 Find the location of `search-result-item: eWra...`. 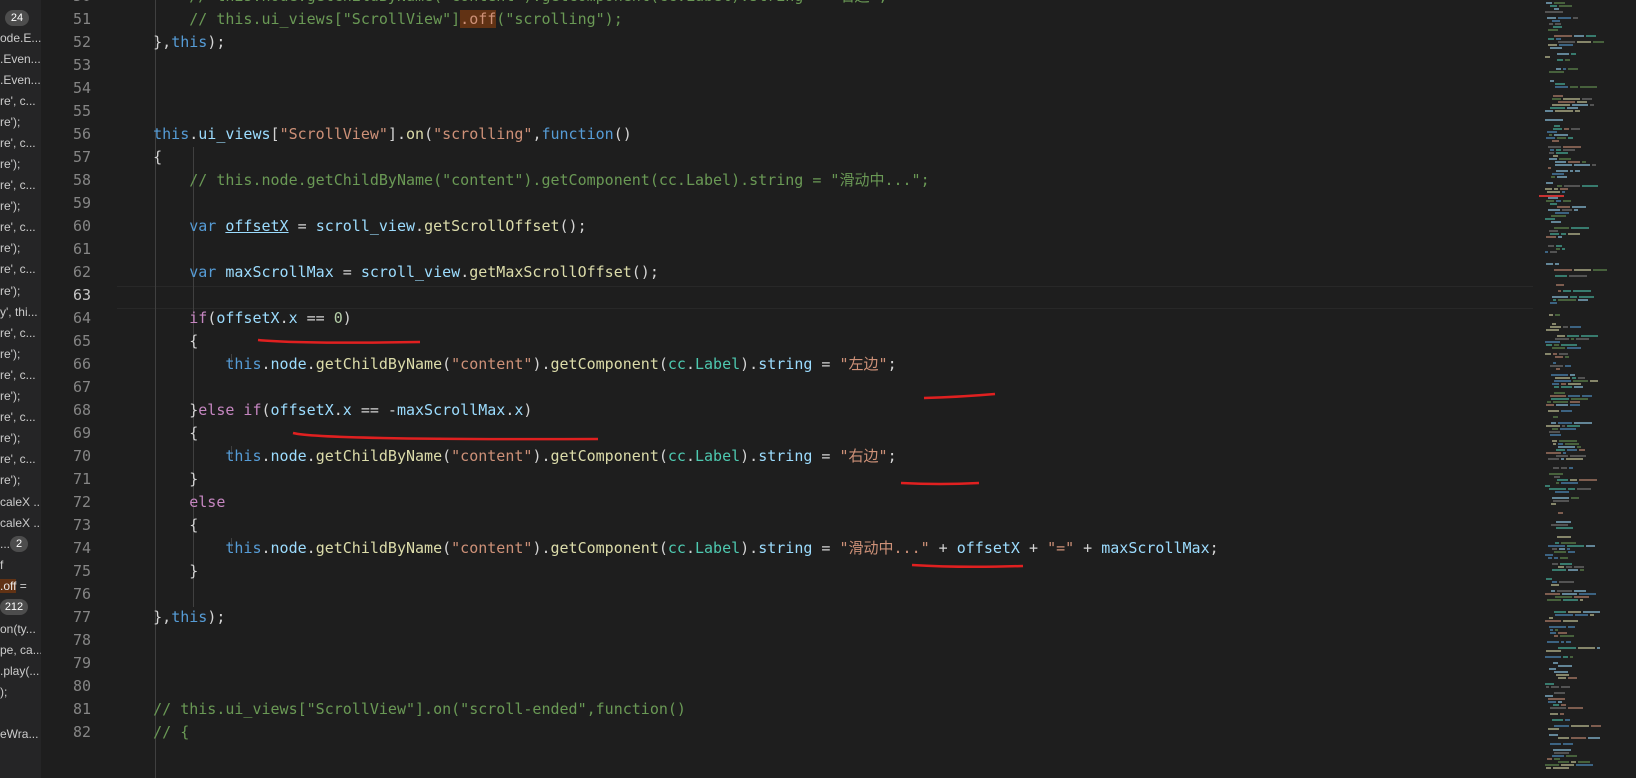

search-result-item: eWra... is located at coordinates (19, 734).